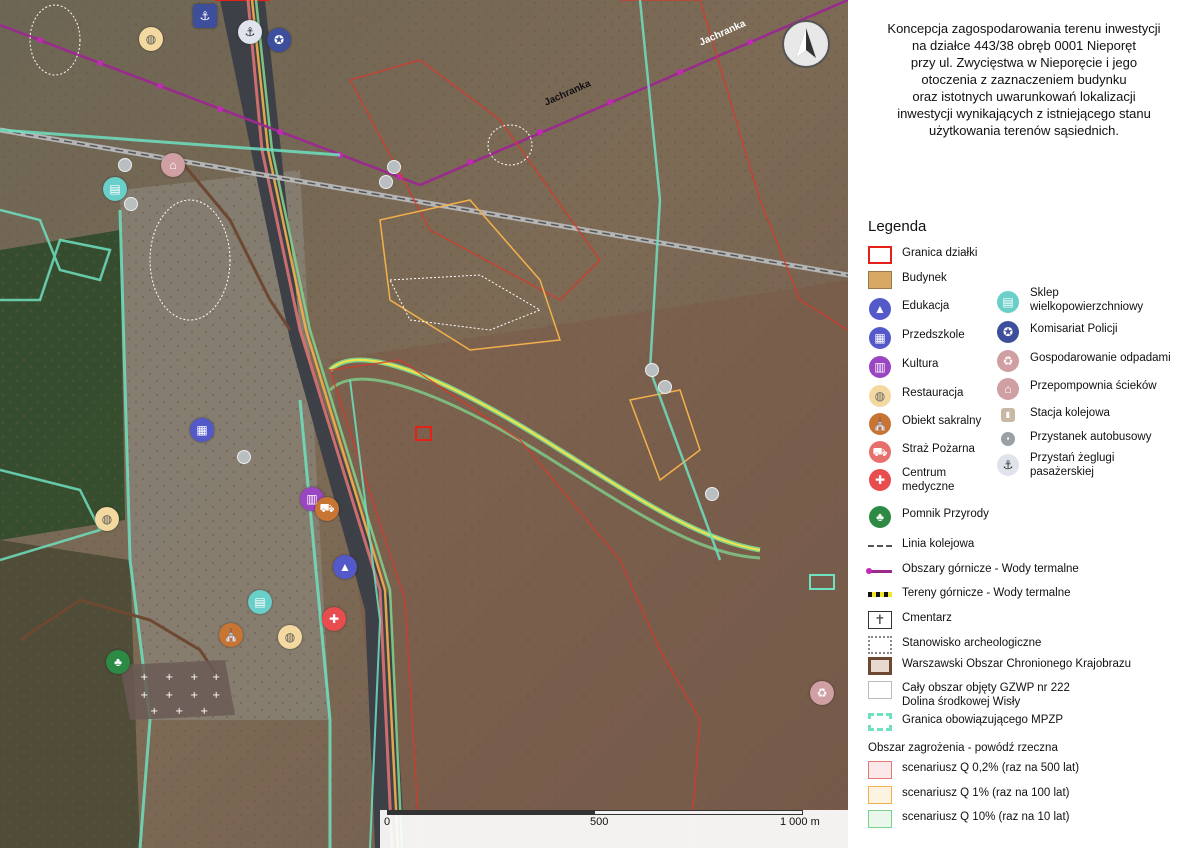 The height and width of the screenshot is (848, 1200). Describe the element at coordinates (972, 572) in the screenshot. I see `legend-item-obszary-gornicze: Obszary górnicze - Wody termalne` at that location.